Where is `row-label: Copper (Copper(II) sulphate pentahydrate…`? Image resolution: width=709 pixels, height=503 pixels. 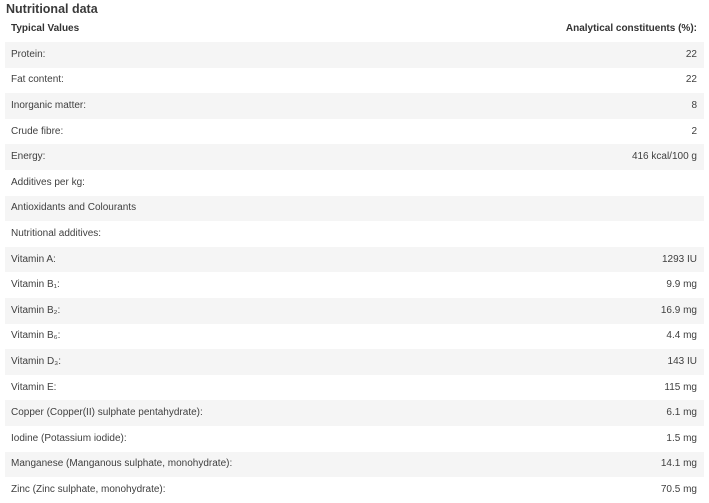
row-label: Copper (Copper(II) sulphate pentahydrate… is located at coordinates (107, 413).